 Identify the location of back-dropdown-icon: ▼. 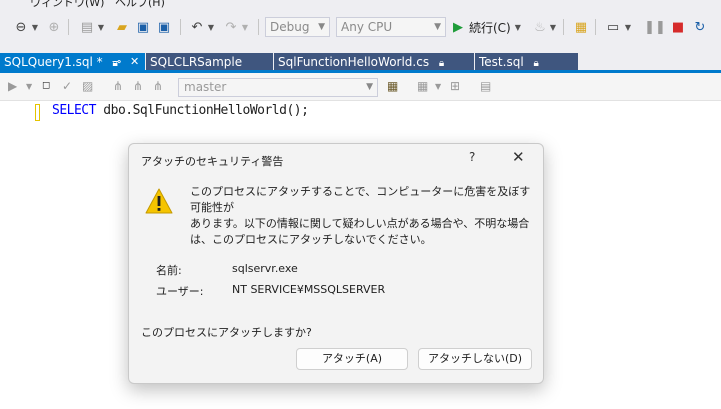
(35, 27).